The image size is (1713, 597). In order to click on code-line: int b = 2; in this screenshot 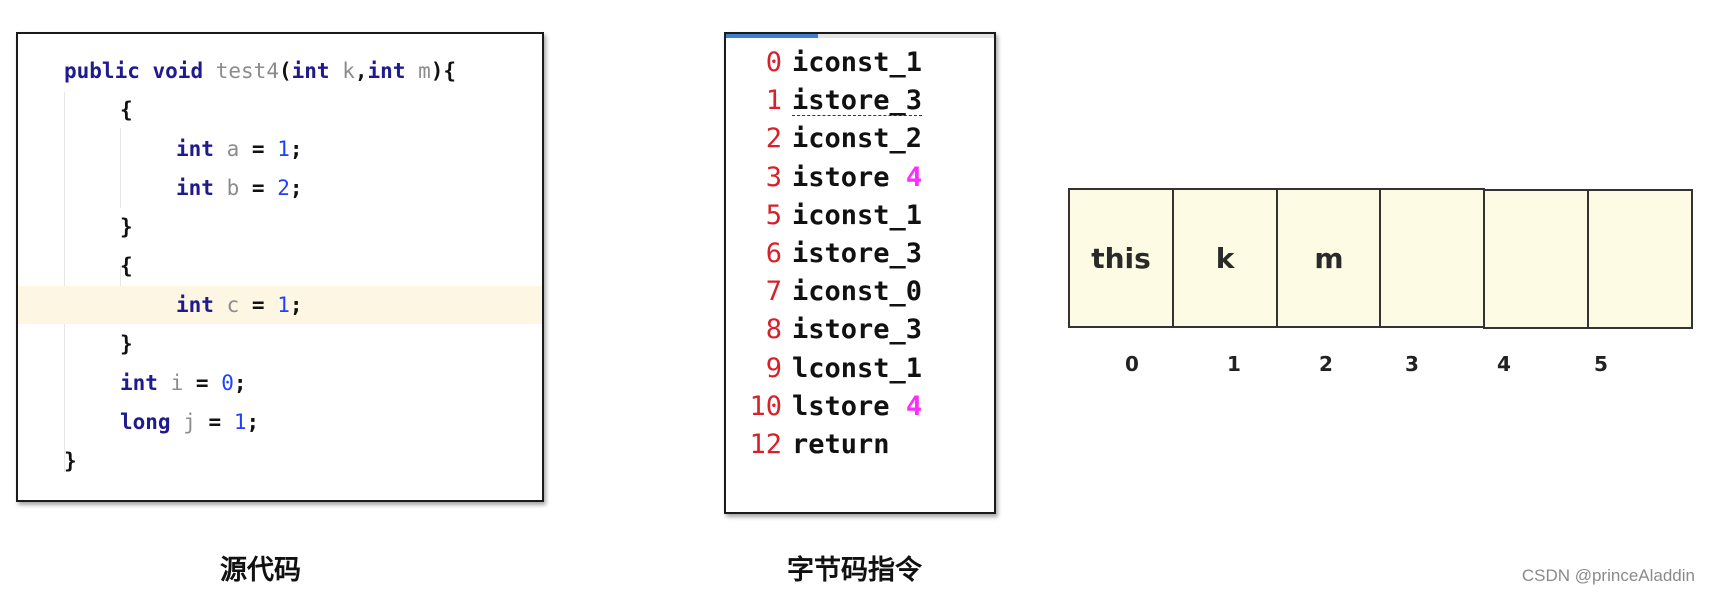, I will do `click(280, 188)`.